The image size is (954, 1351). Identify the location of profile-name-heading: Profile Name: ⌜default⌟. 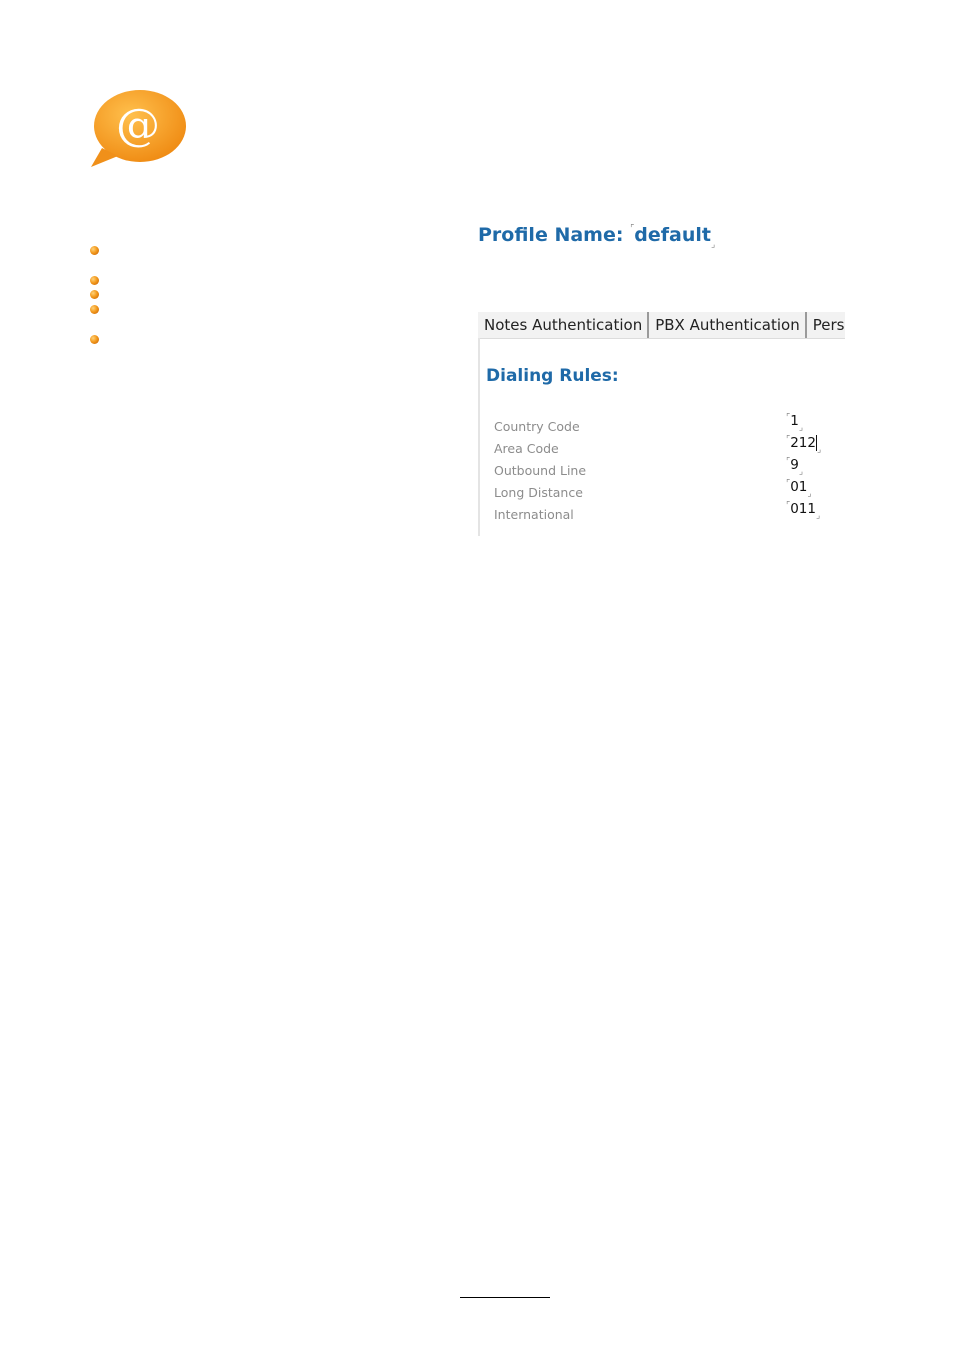
(596, 237).